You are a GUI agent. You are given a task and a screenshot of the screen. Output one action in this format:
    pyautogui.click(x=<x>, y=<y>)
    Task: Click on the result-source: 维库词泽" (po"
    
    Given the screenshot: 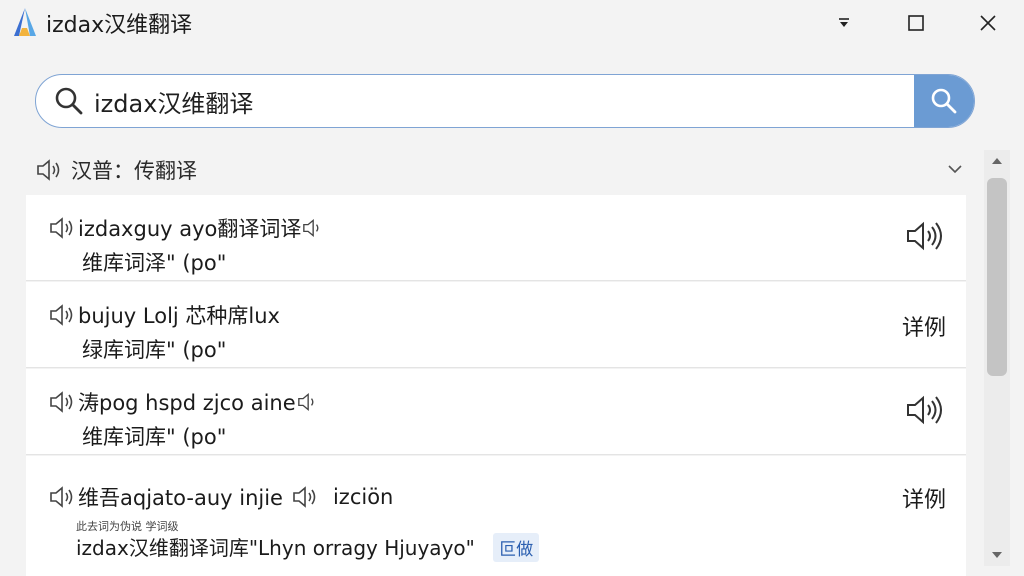 What is the action you would take?
    pyautogui.click(x=154, y=263)
    